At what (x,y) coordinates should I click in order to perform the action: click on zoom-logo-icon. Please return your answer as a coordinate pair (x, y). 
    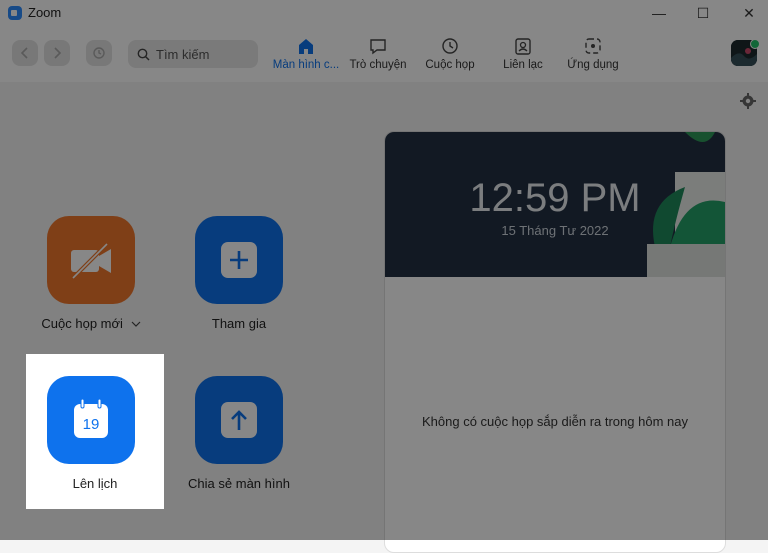
    Looking at the image, I should click on (15, 13).